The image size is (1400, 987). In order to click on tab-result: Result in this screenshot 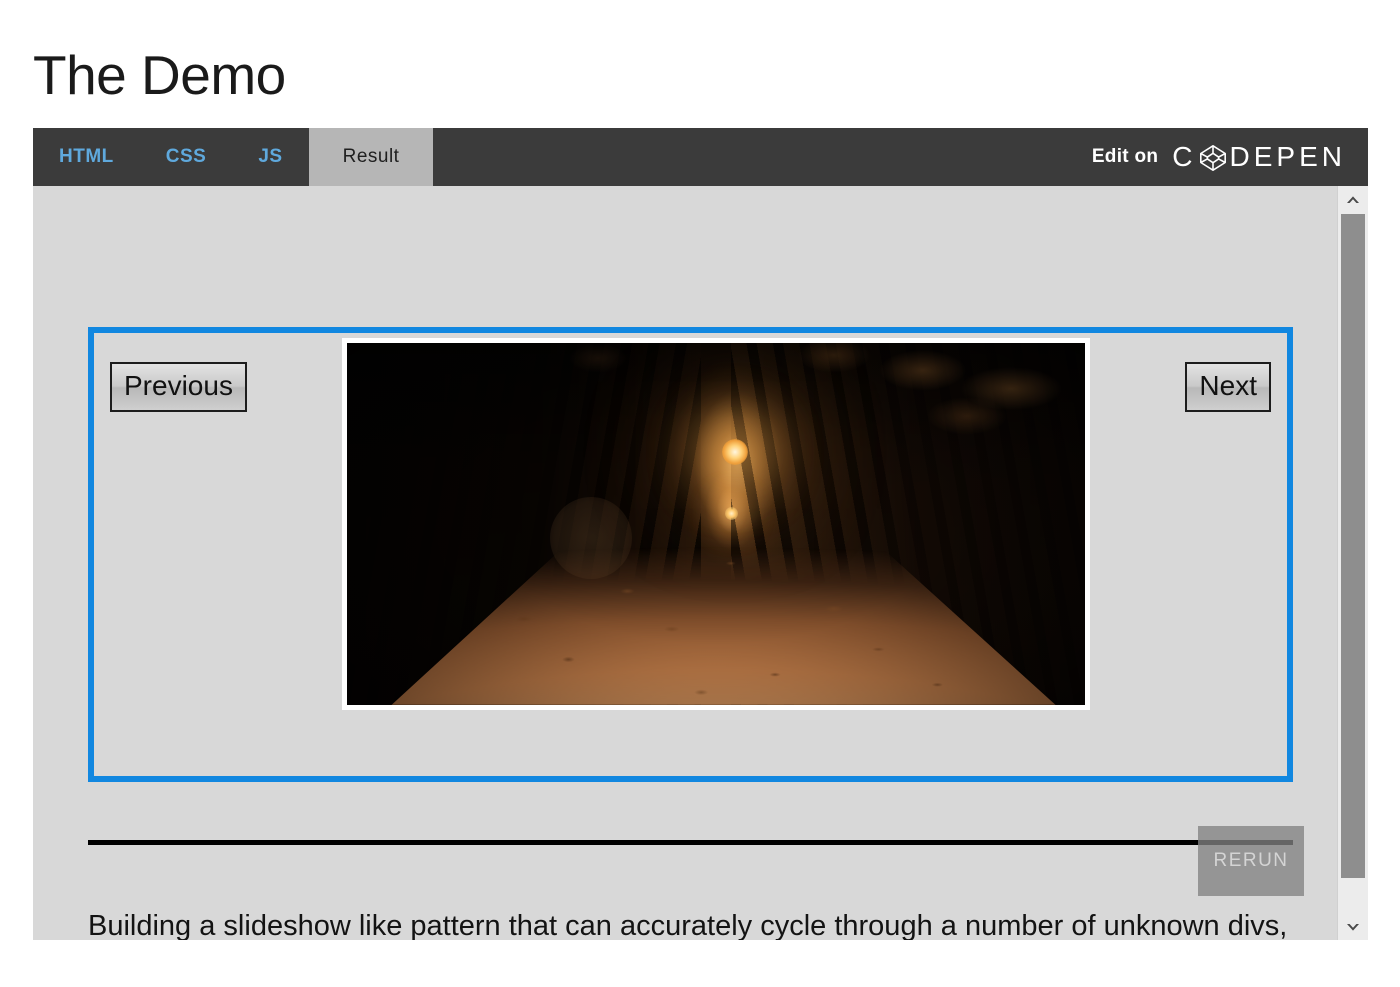, I will do `click(371, 157)`.